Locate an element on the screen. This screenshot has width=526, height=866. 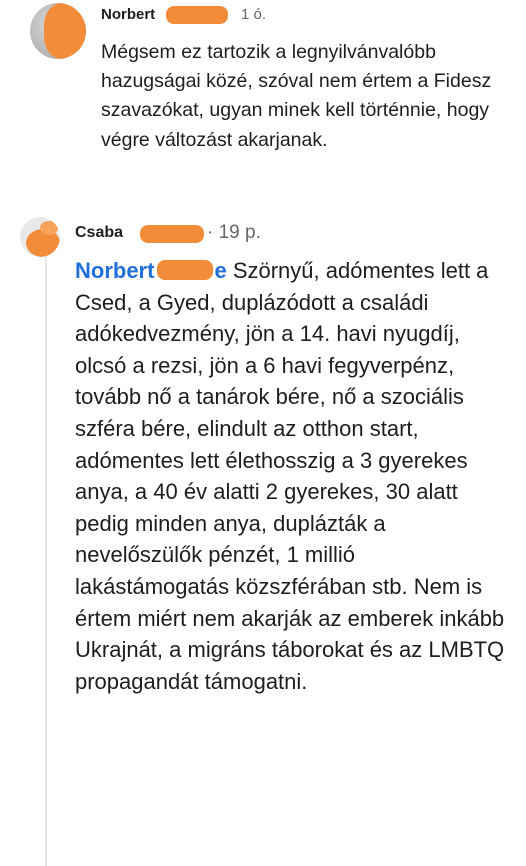
comment-timestamp: 1 ó. is located at coordinates (253, 14).